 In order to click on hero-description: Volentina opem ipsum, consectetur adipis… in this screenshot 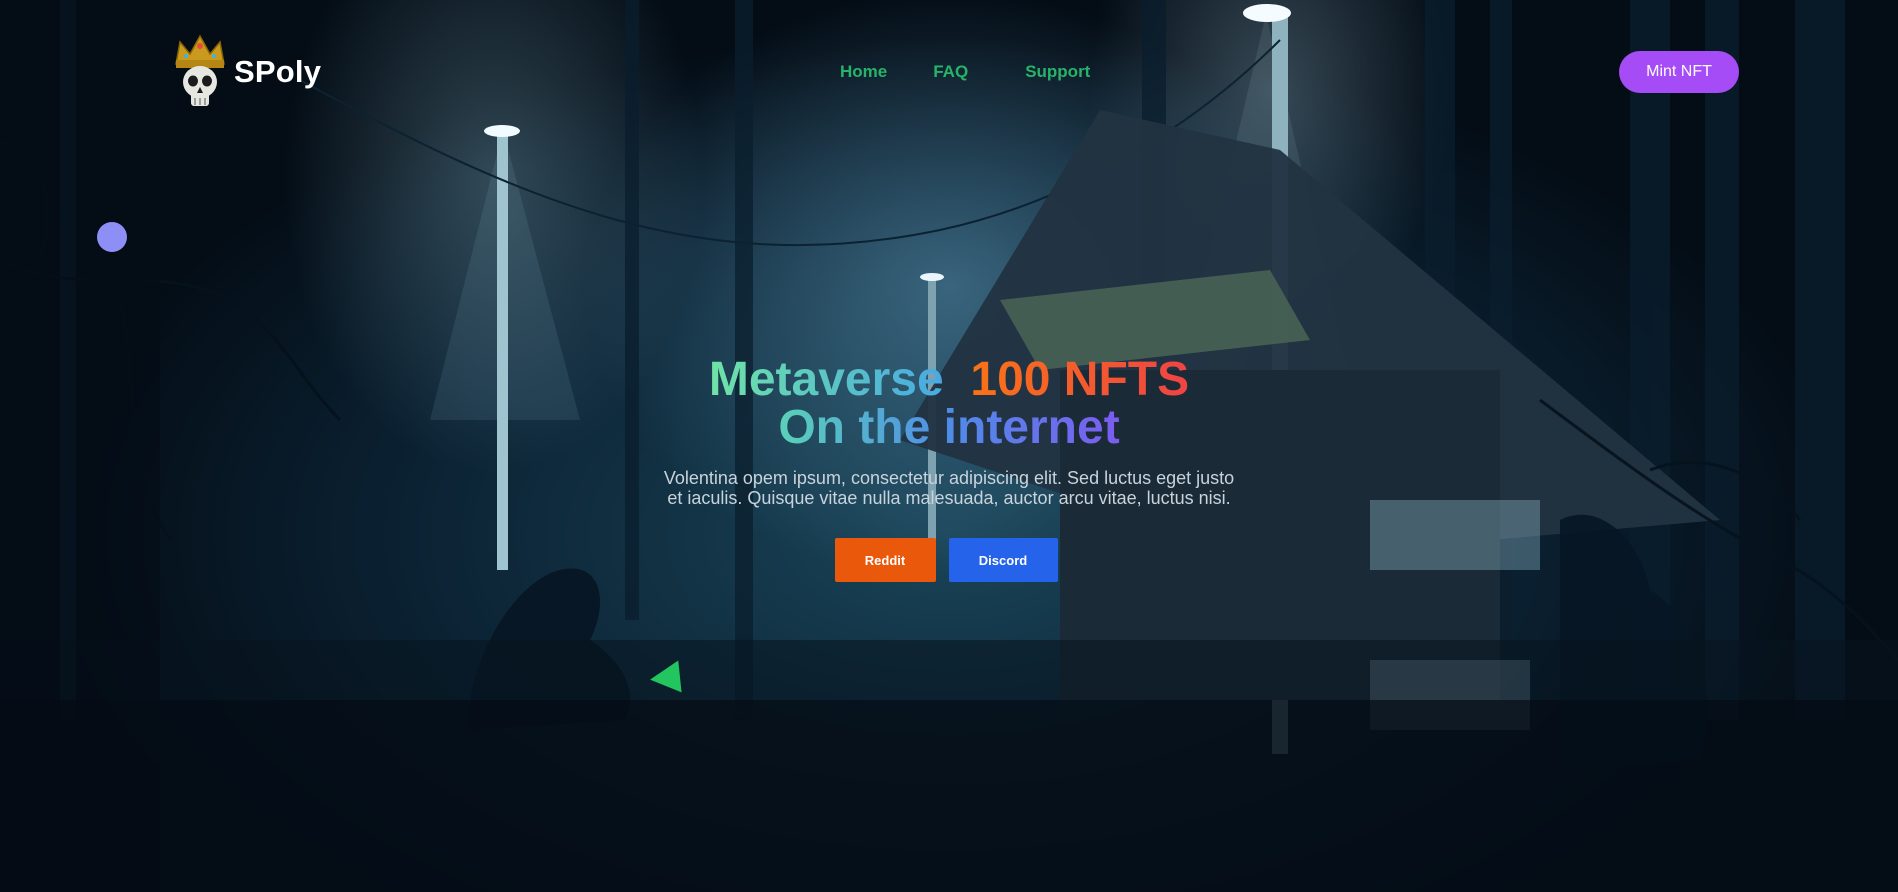, I will do `click(949, 488)`.